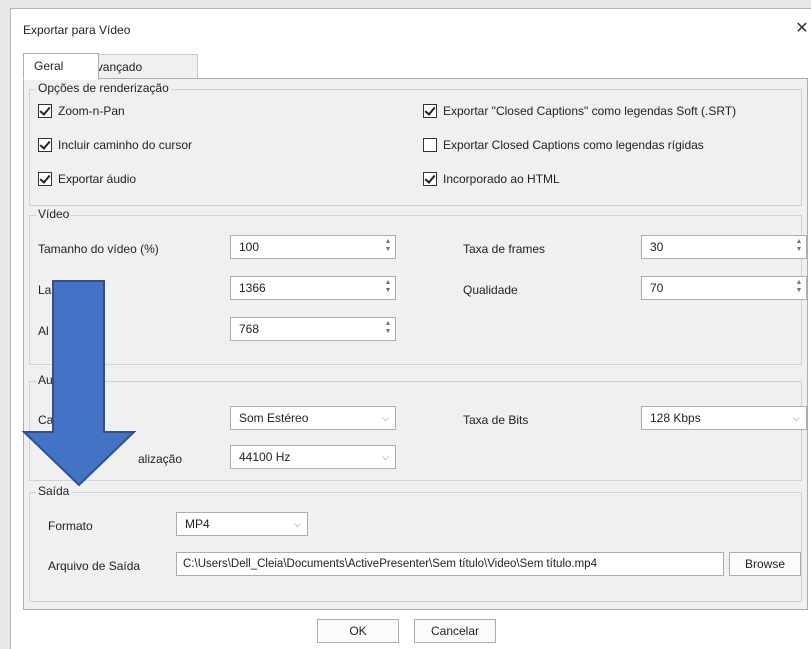 This screenshot has width=811, height=649. What do you see at coordinates (313, 457) in the screenshot?
I see `samplerate-select: 44100 Hz ⌵` at bounding box center [313, 457].